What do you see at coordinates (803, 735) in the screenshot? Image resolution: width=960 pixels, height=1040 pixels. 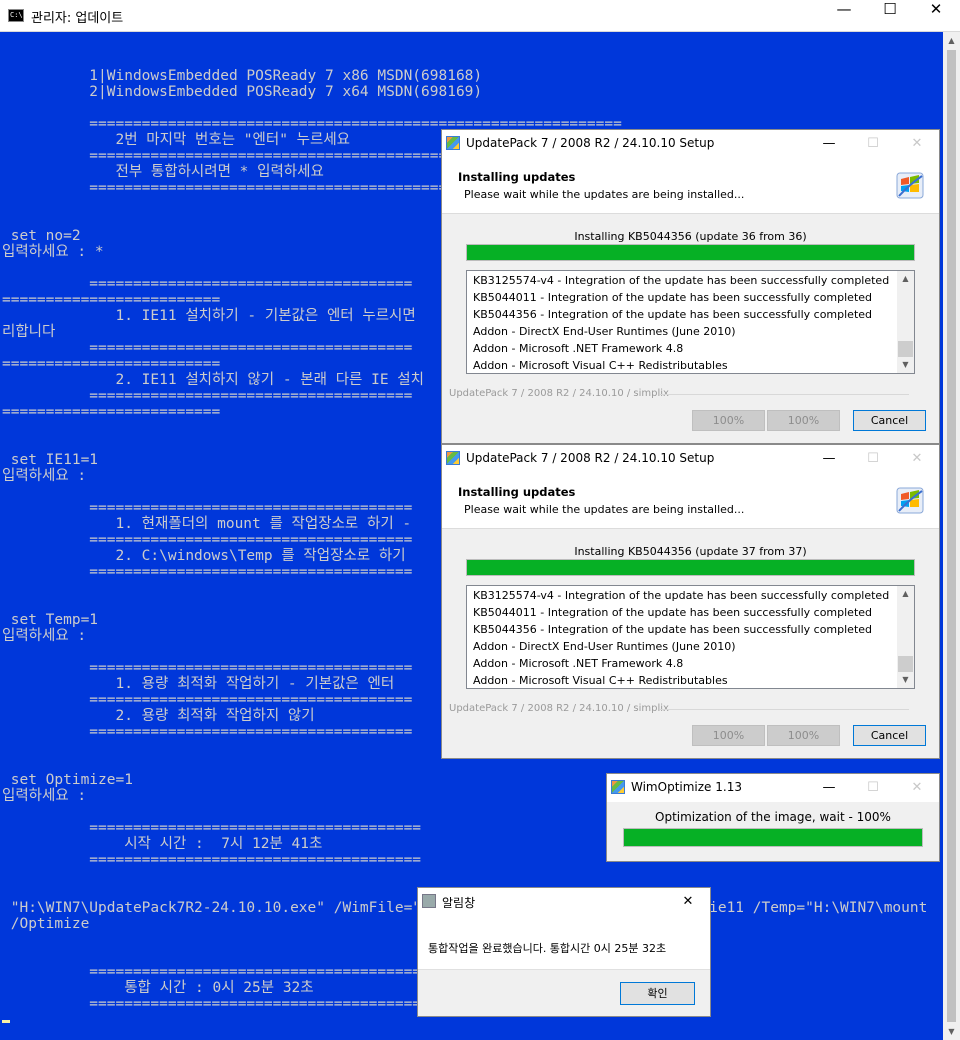 I see `progress-percent-button-2: 100%` at bounding box center [803, 735].